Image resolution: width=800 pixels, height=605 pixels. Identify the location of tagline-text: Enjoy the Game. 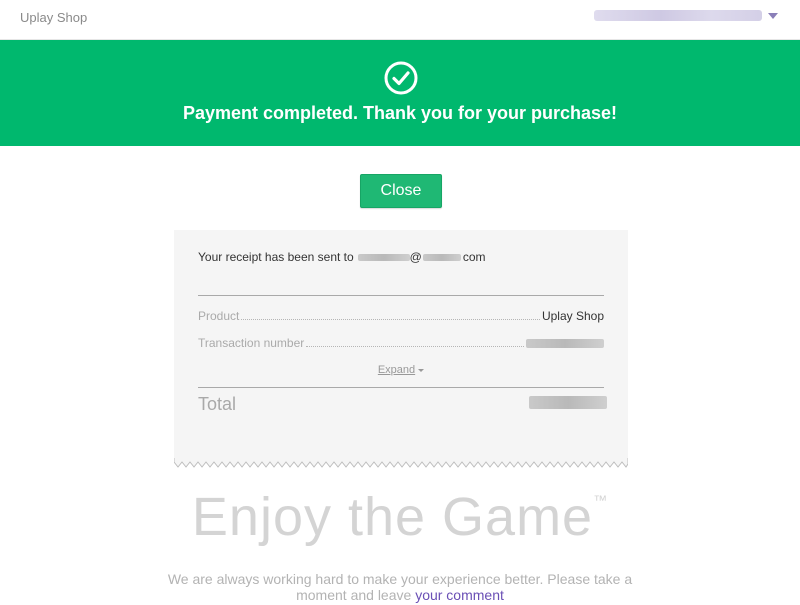
(392, 517).